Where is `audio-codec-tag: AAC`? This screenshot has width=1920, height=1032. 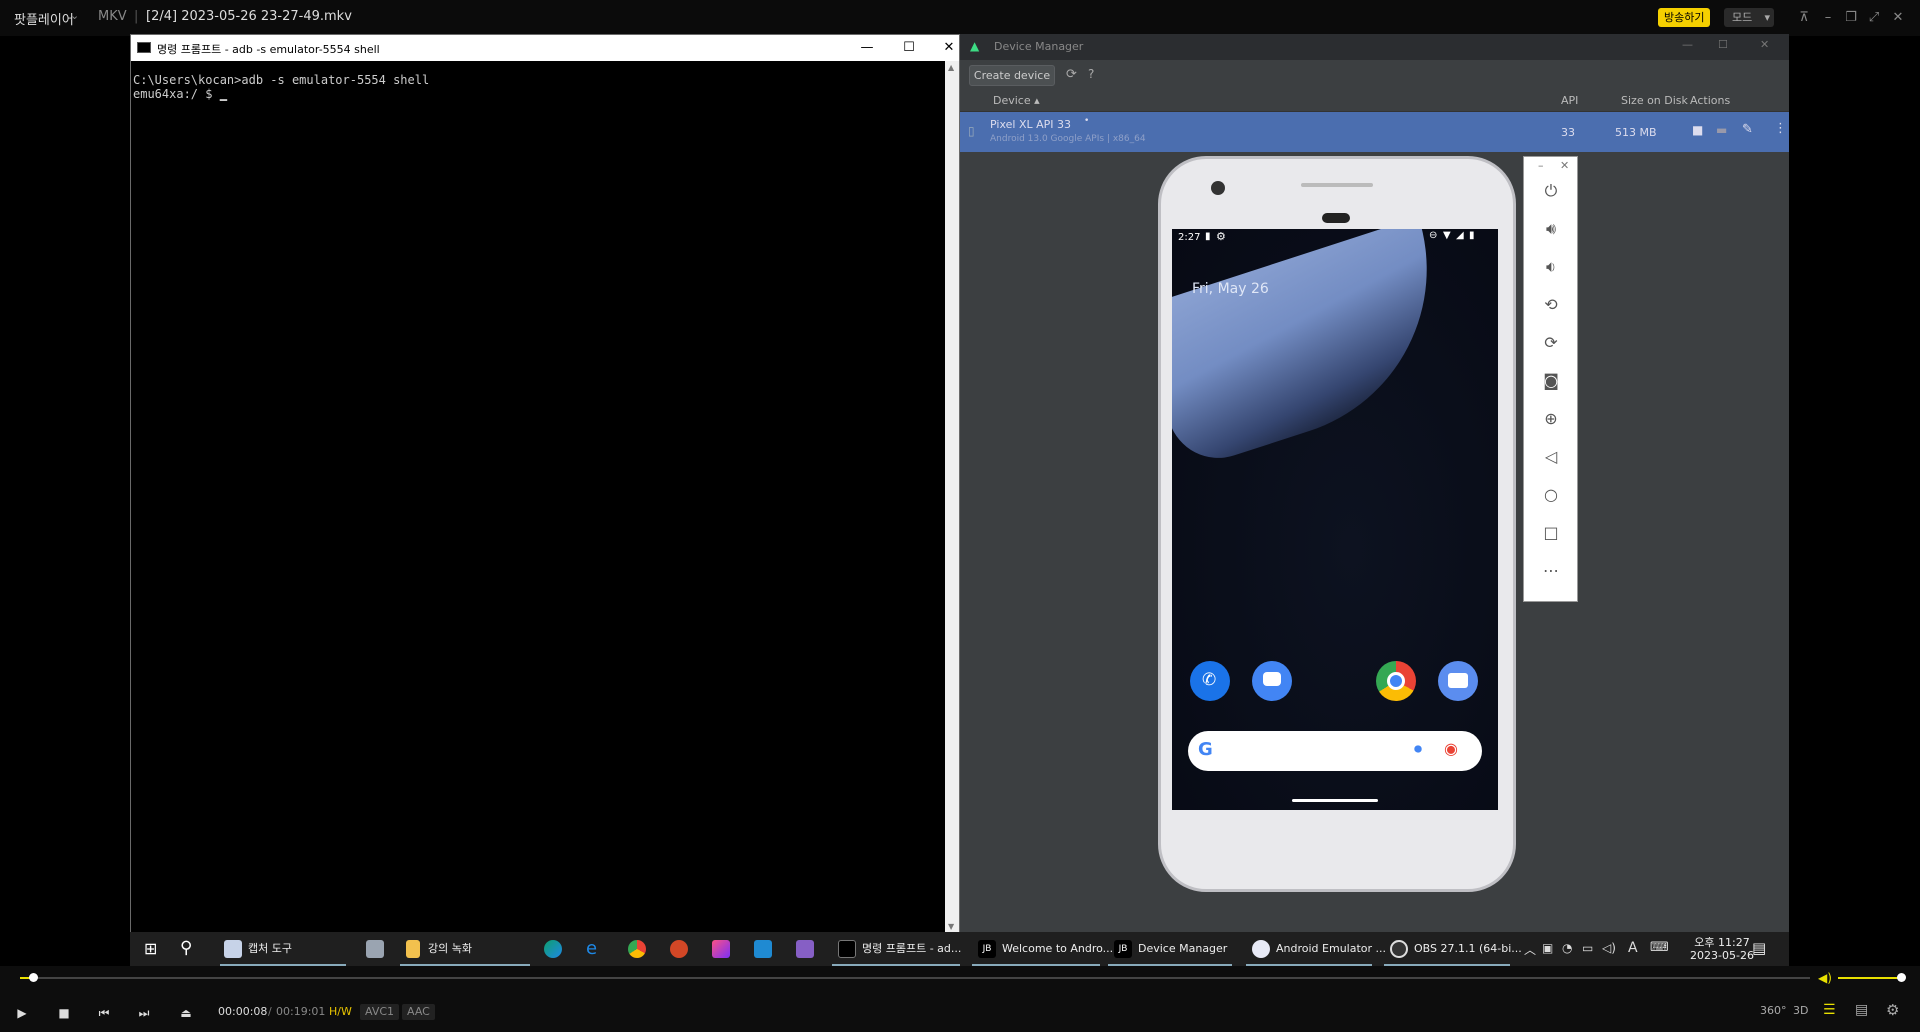 audio-codec-tag: AAC is located at coordinates (418, 1012).